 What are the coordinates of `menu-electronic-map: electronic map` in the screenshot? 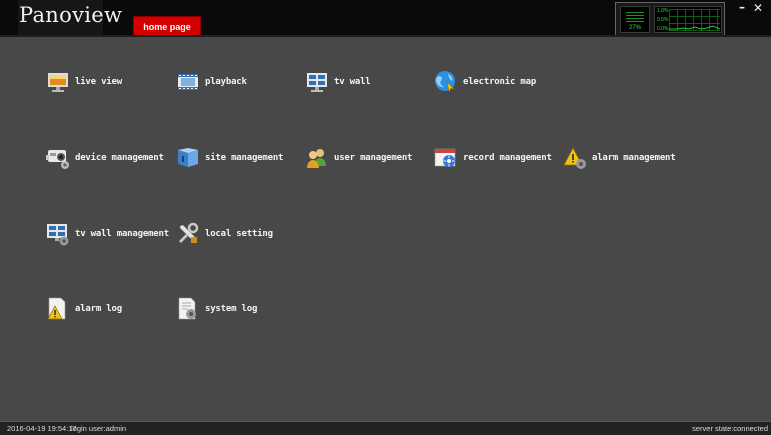 It's located at (485, 82).